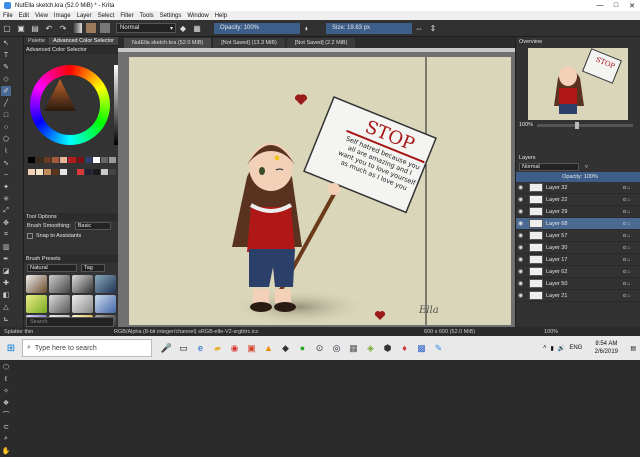 The width and height of the screenshot is (640, 457). What do you see at coordinates (600, 5) in the screenshot?
I see `minimize-button: —` at bounding box center [600, 5].